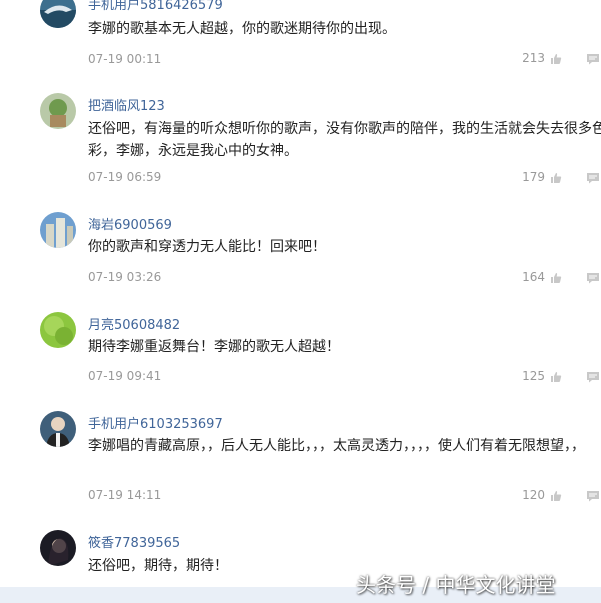 The image size is (601, 603). What do you see at coordinates (130, 223) in the screenshot?
I see `username: 海岩6900569` at bounding box center [130, 223].